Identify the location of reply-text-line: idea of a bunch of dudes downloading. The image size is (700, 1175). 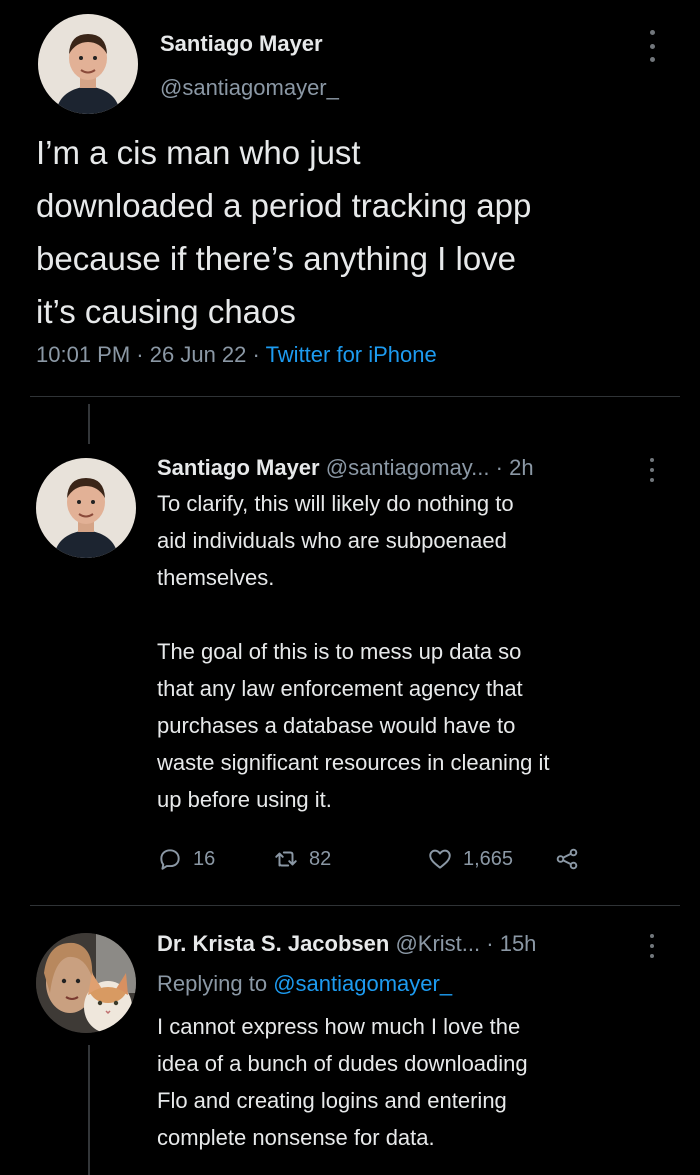
(342, 1063).